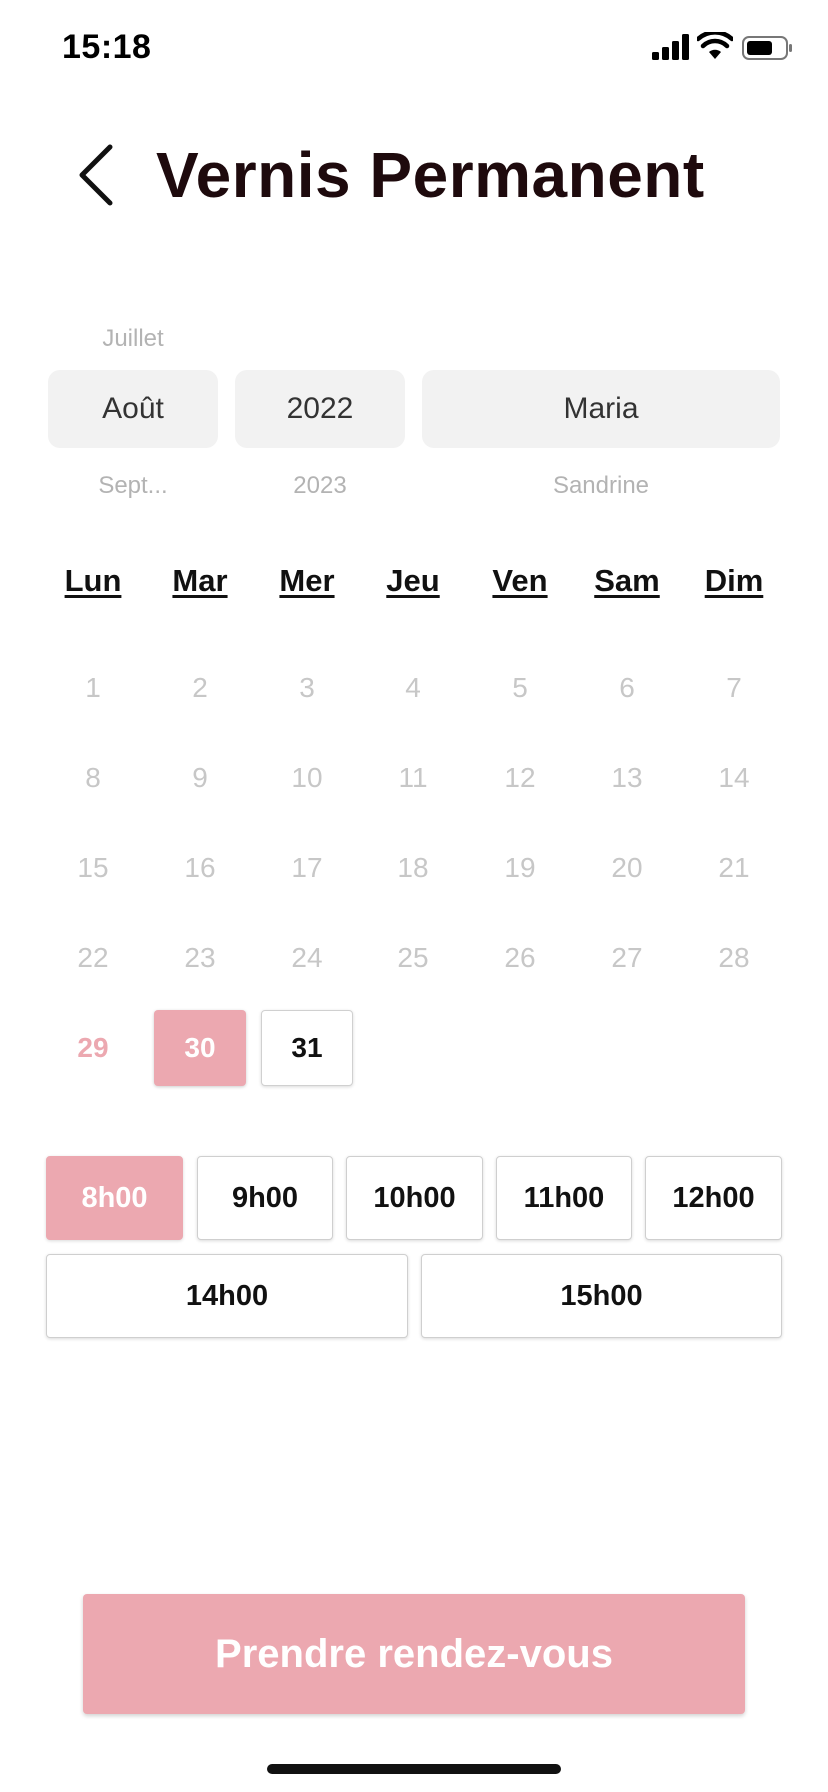 The image size is (828, 1792). Describe the element at coordinates (601, 409) in the screenshot. I see `staff-picker: Maria` at that location.